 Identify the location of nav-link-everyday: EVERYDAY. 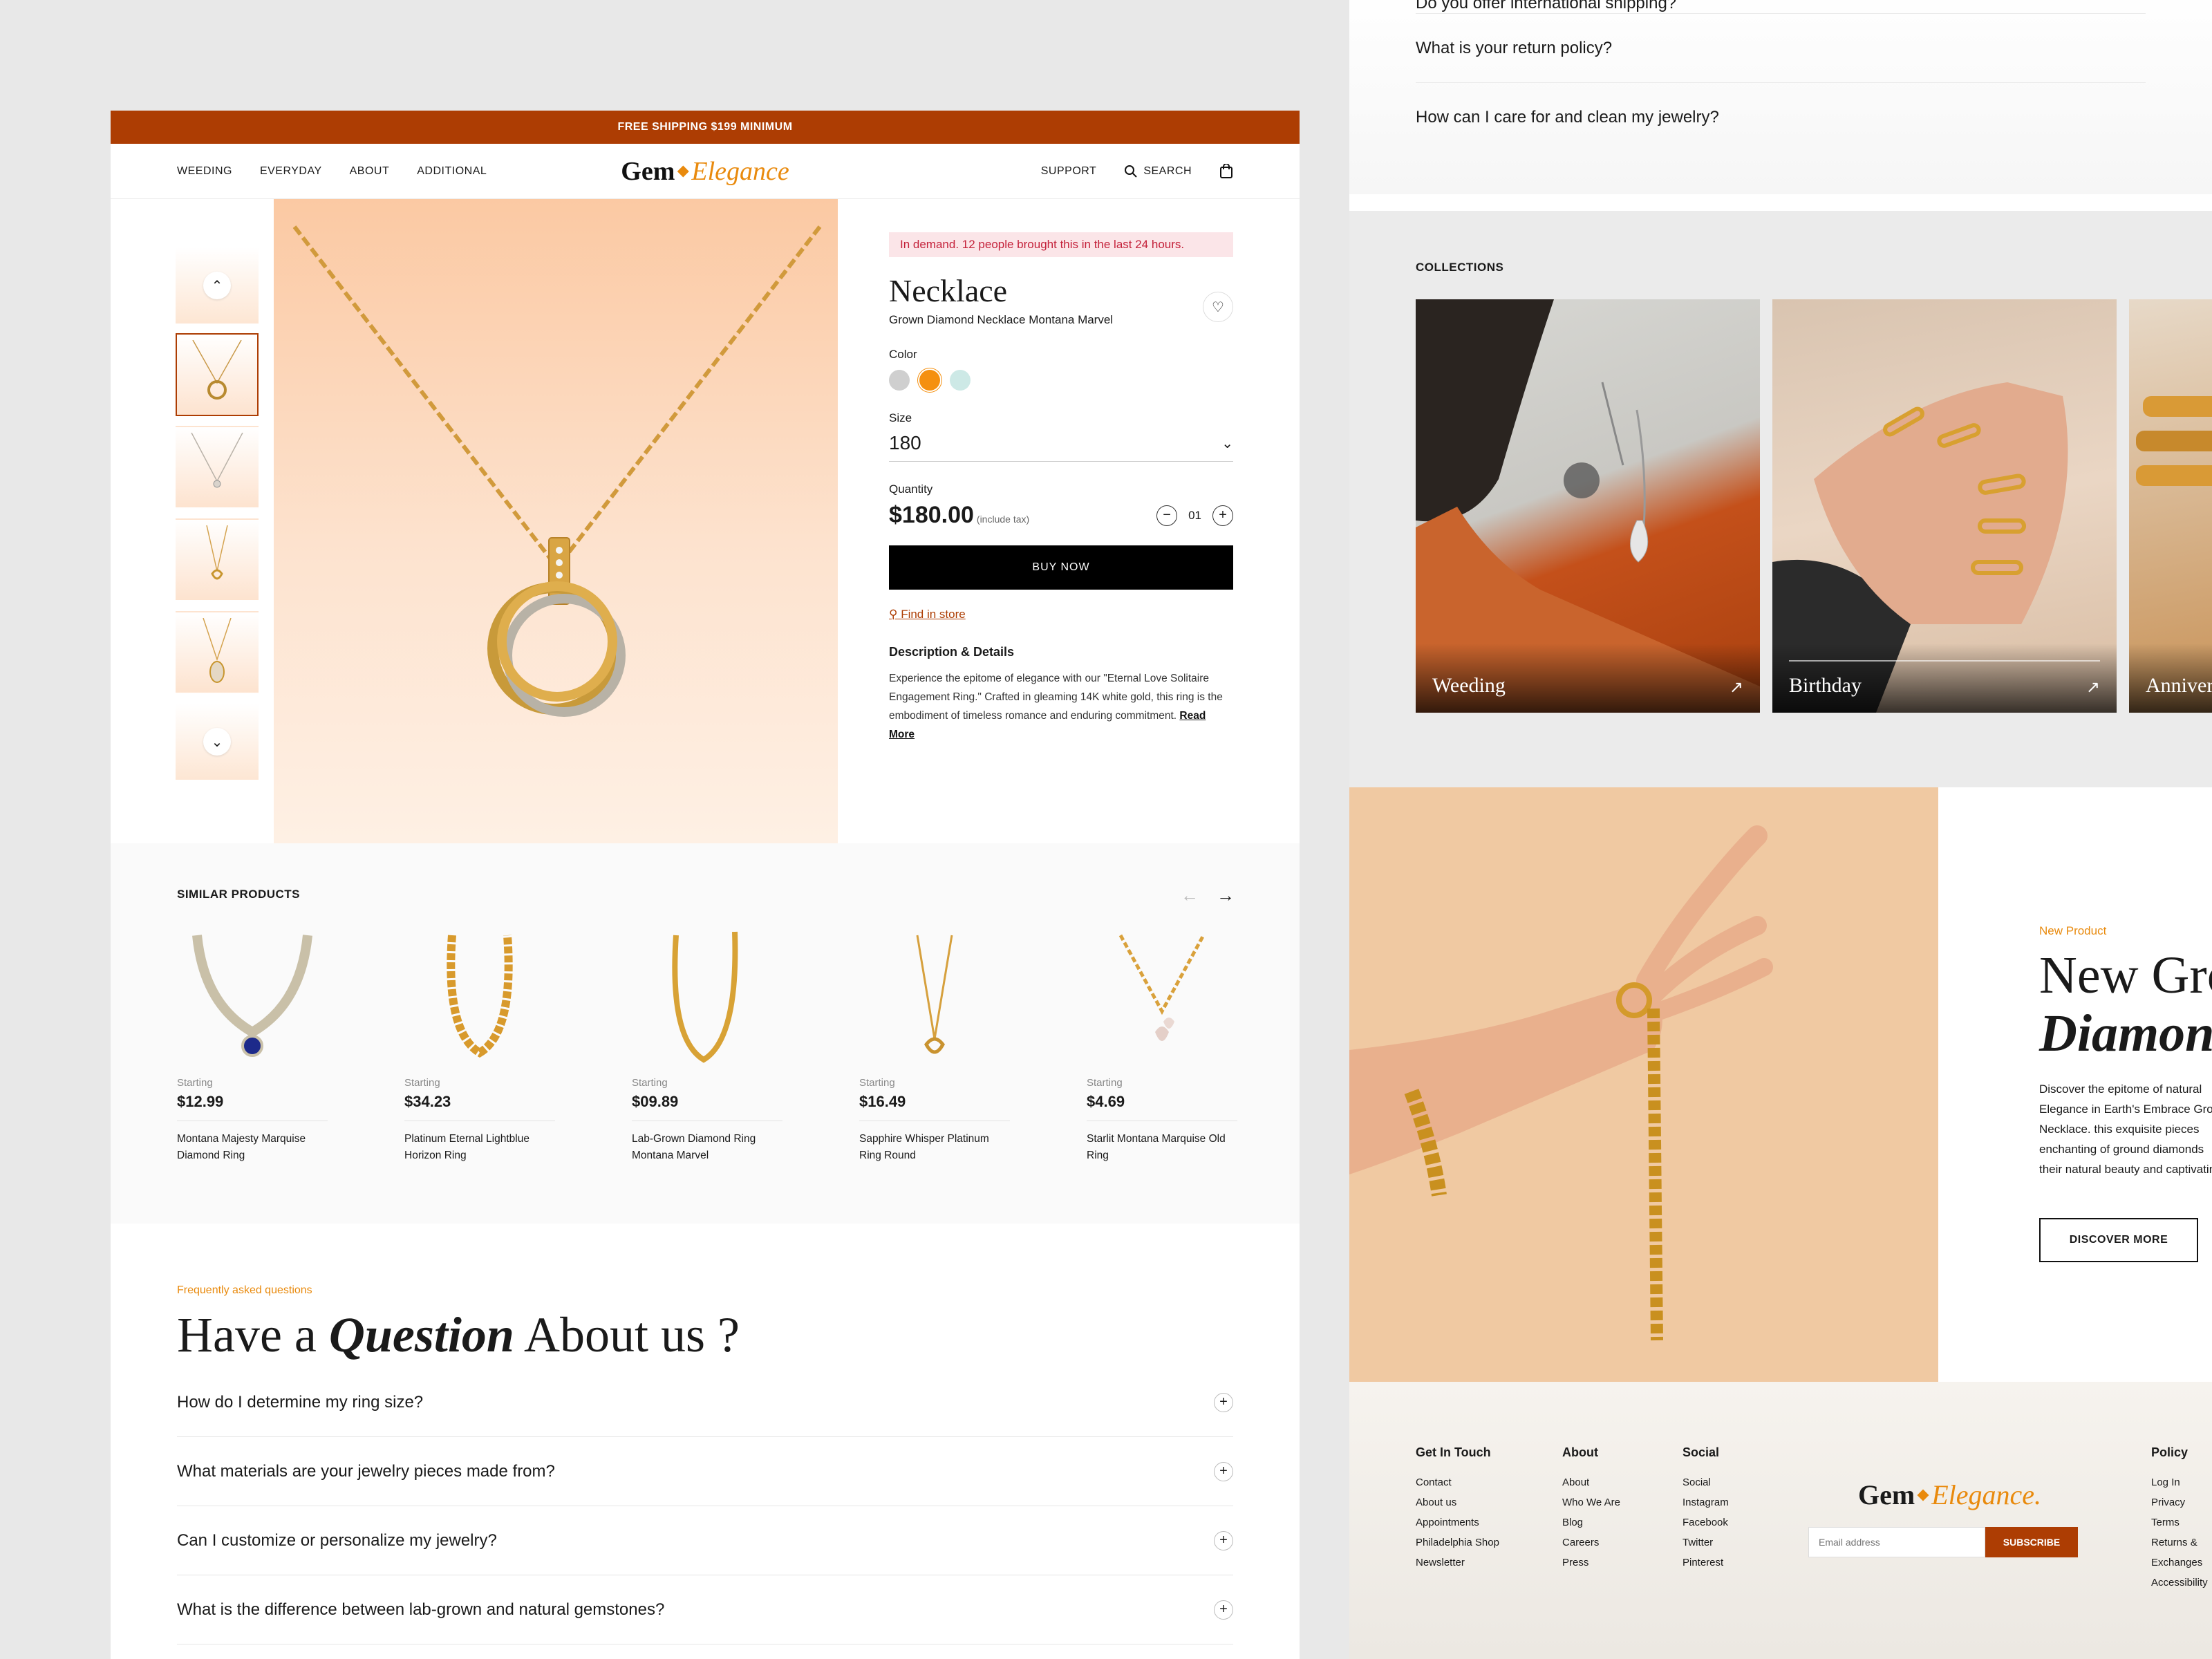
(291, 171).